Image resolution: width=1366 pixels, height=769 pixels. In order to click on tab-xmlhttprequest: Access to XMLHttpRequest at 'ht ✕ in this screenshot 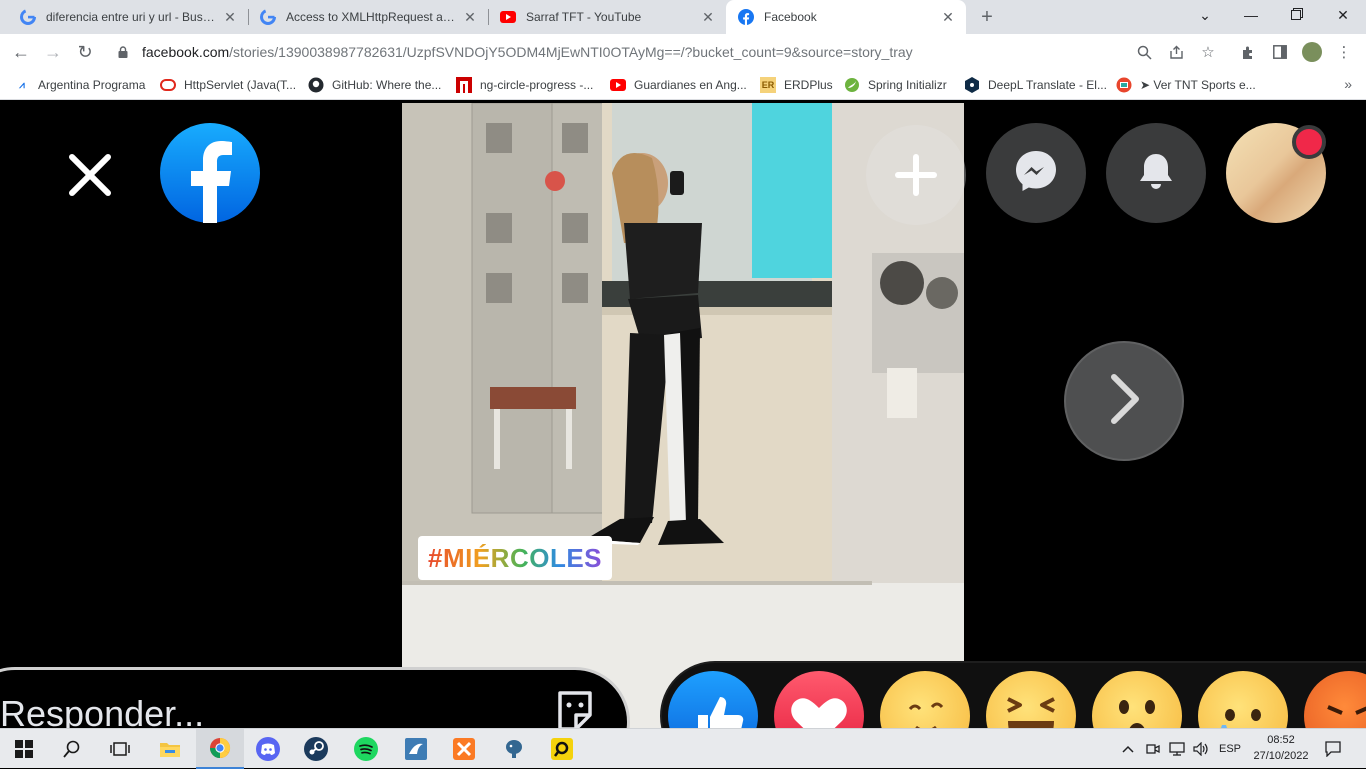, I will do `click(368, 17)`.